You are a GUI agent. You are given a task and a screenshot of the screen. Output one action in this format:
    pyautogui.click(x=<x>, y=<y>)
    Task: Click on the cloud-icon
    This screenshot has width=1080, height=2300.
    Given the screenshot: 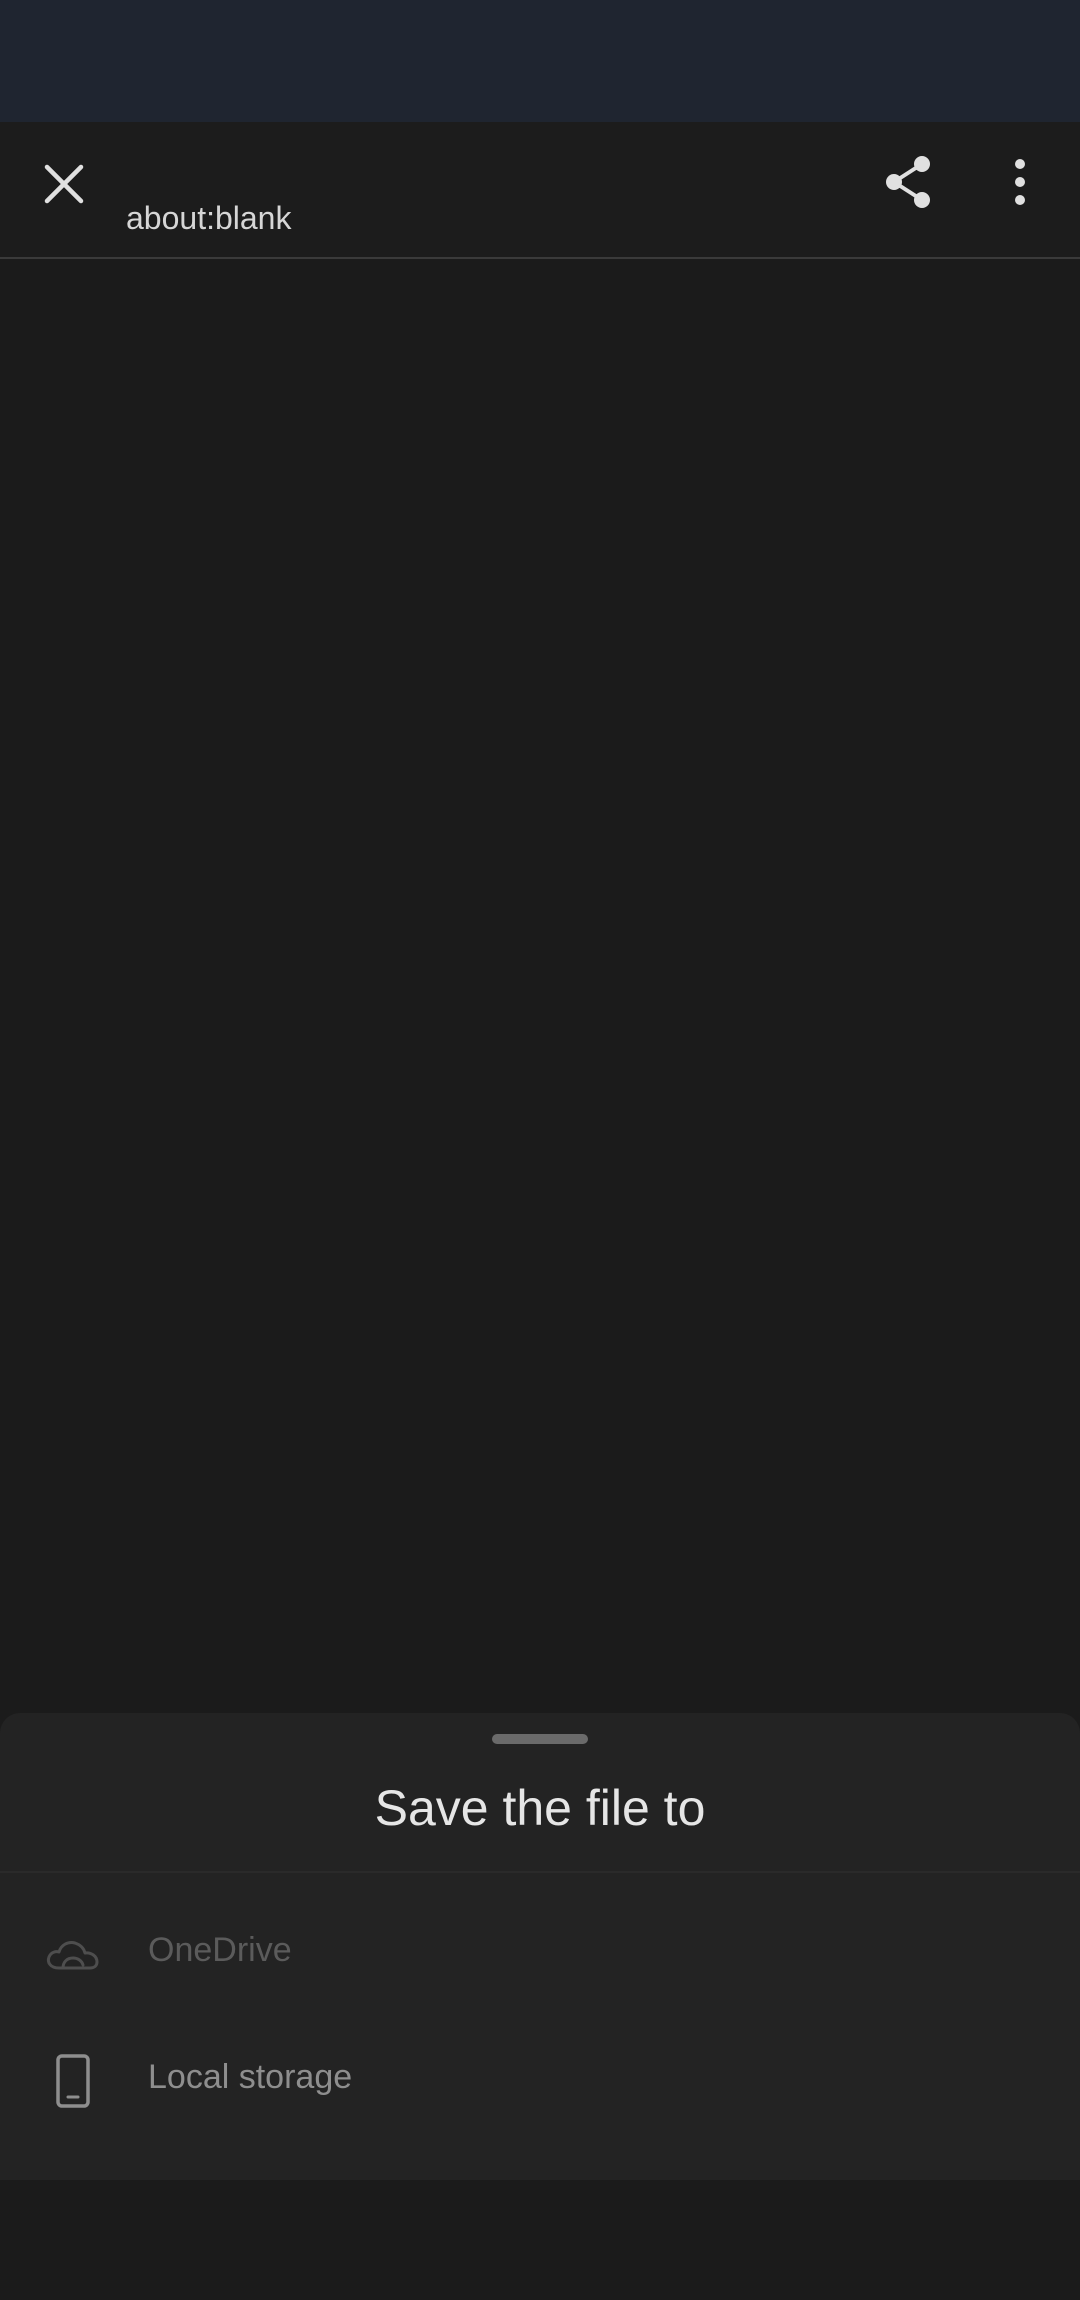 What is the action you would take?
    pyautogui.click(x=73, y=1954)
    